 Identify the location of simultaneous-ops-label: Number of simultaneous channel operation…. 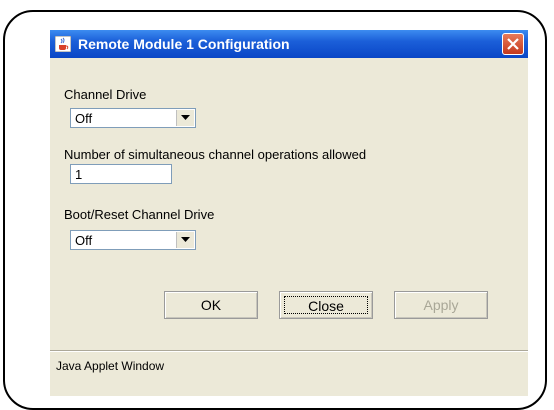
(215, 154).